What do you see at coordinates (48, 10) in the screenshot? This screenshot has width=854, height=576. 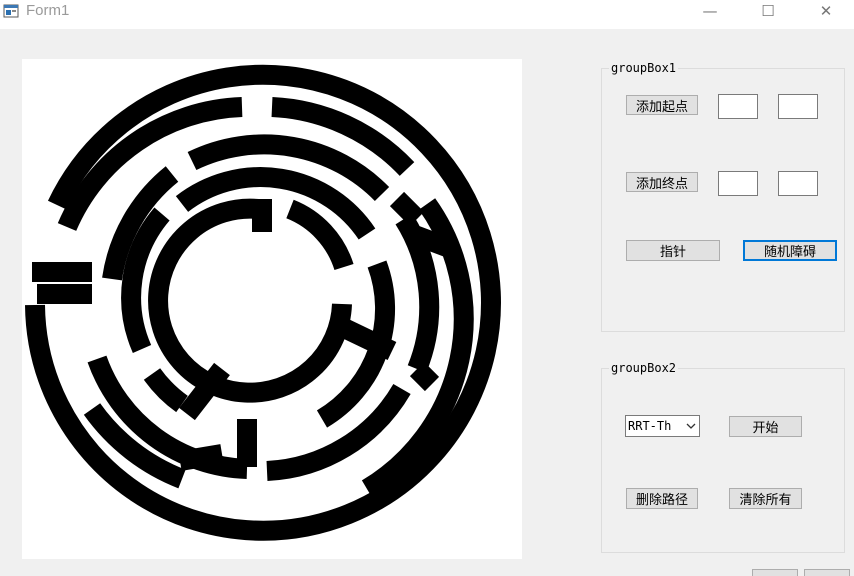 I see `window-title: Form1` at bounding box center [48, 10].